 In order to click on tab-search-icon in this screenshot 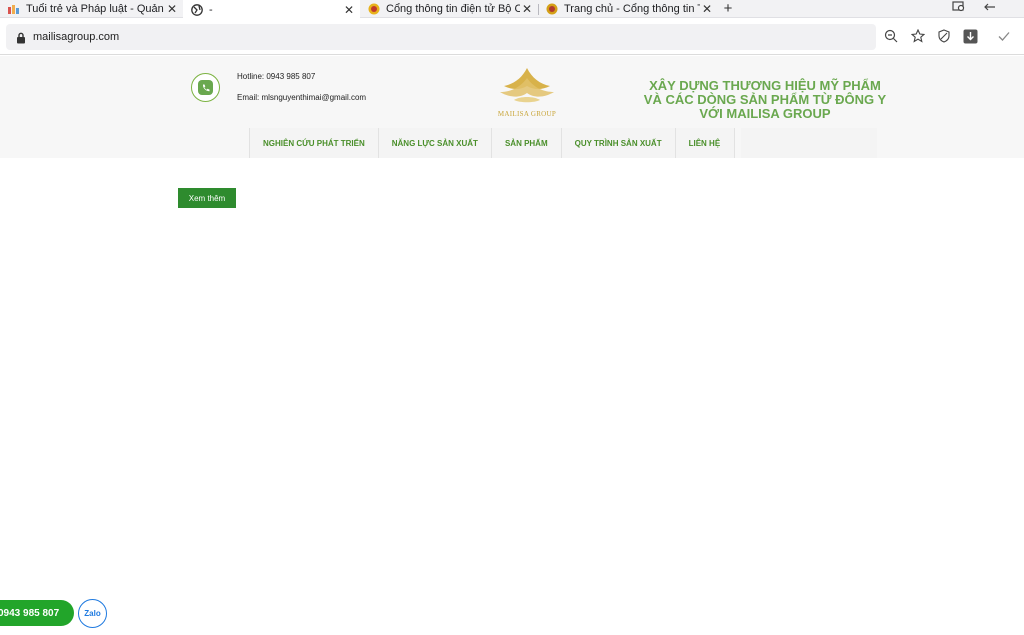, I will do `click(959, 9)`.